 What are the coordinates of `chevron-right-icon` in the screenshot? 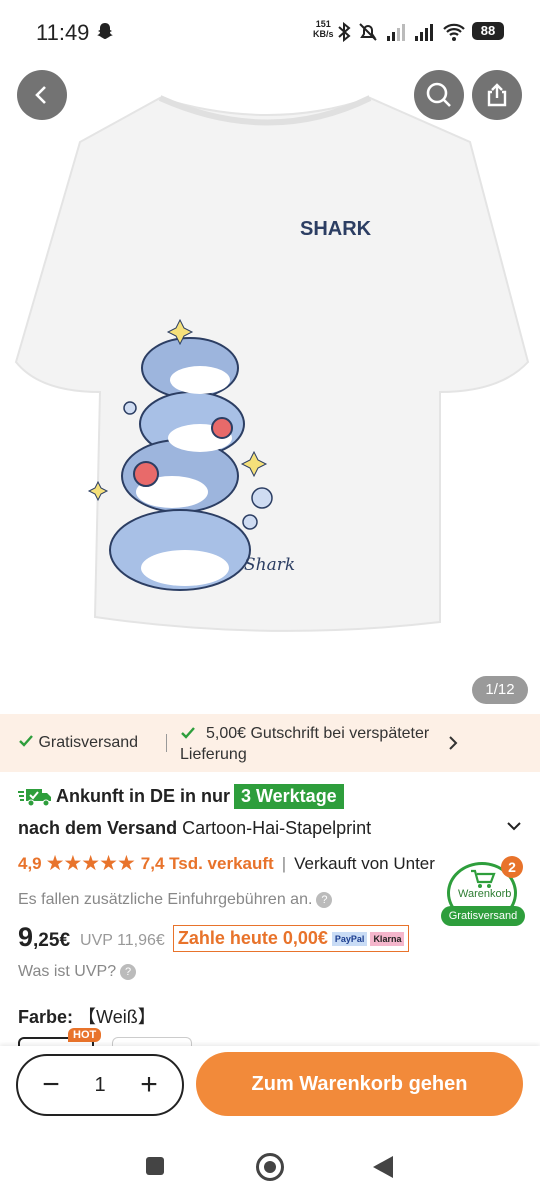 It's located at (453, 743).